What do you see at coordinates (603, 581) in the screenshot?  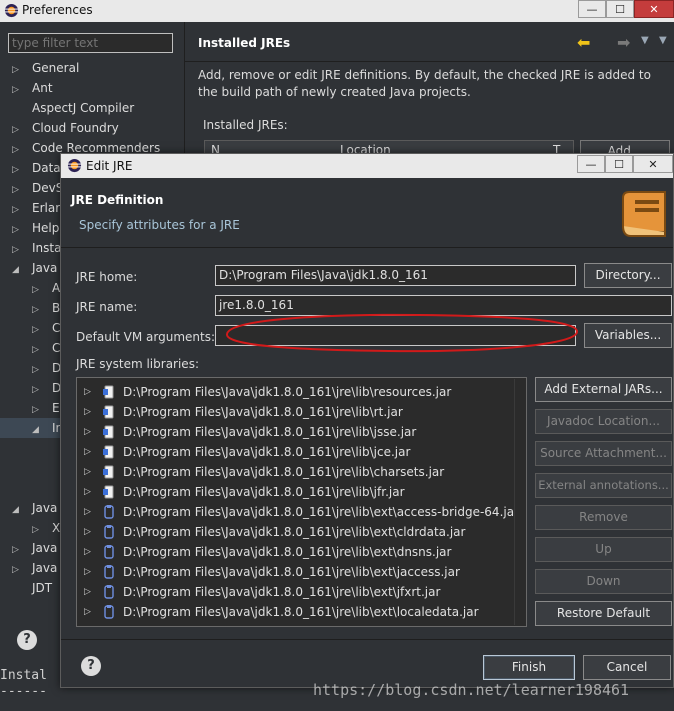 I see `down-button: Down` at bounding box center [603, 581].